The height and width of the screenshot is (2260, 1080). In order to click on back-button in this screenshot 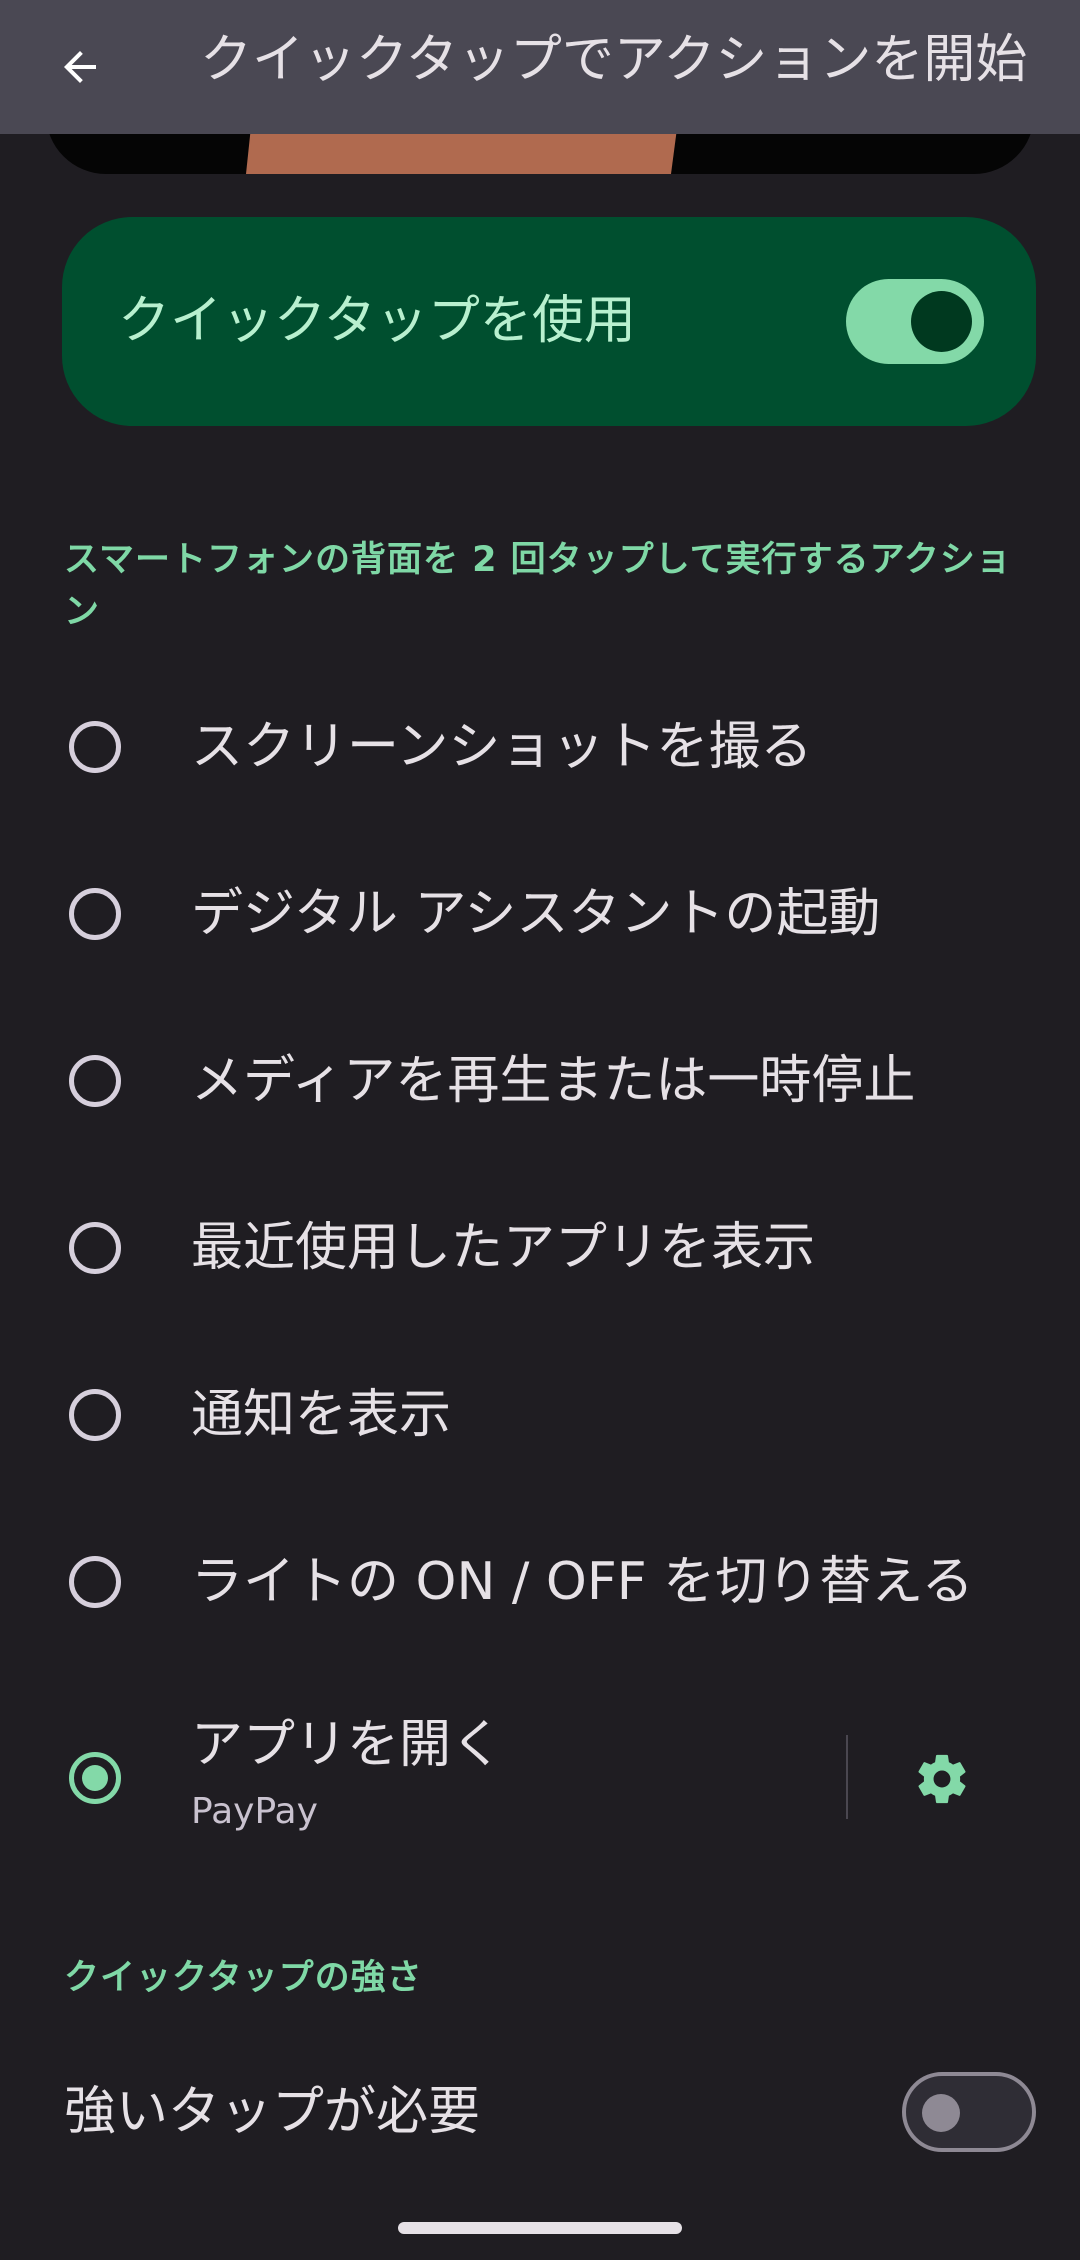, I will do `click(80, 67)`.